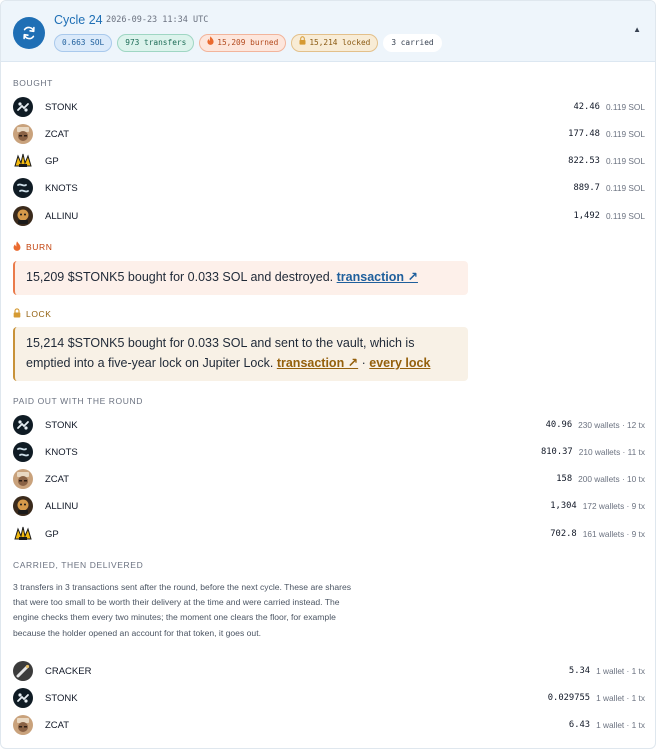 The image size is (656, 749). What do you see at coordinates (579, 671) in the screenshot?
I see `token-amount: 5.34` at bounding box center [579, 671].